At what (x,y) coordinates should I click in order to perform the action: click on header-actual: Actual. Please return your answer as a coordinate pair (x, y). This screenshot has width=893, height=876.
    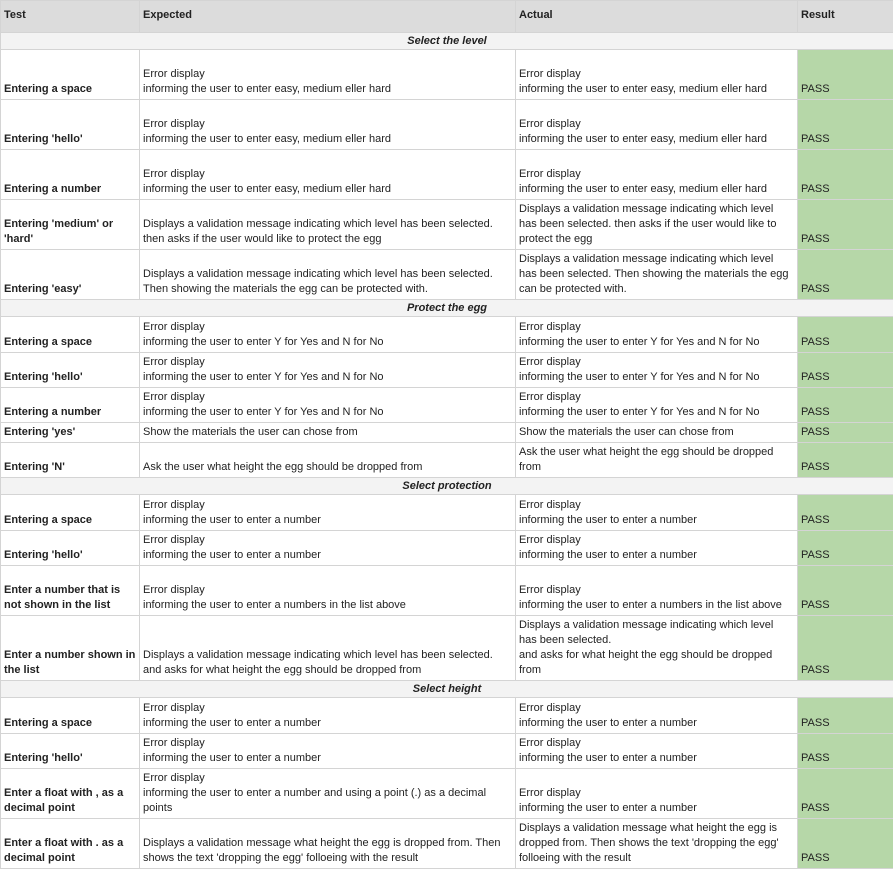
    Looking at the image, I should click on (656, 16).